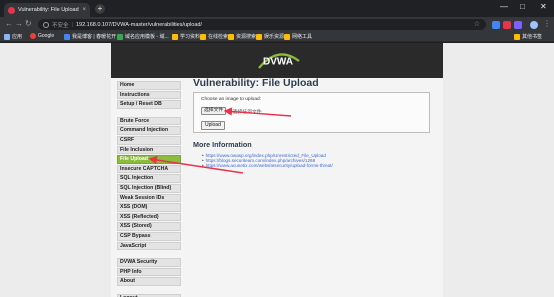  I want to click on dvwa-header: DVWA, so click(277, 60).